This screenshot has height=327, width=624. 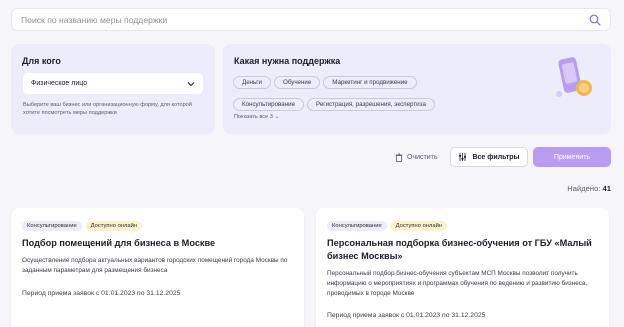 I want to click on chip-registration: Регистрация, разрешения, экспертиза, so click(x=371, y=104).